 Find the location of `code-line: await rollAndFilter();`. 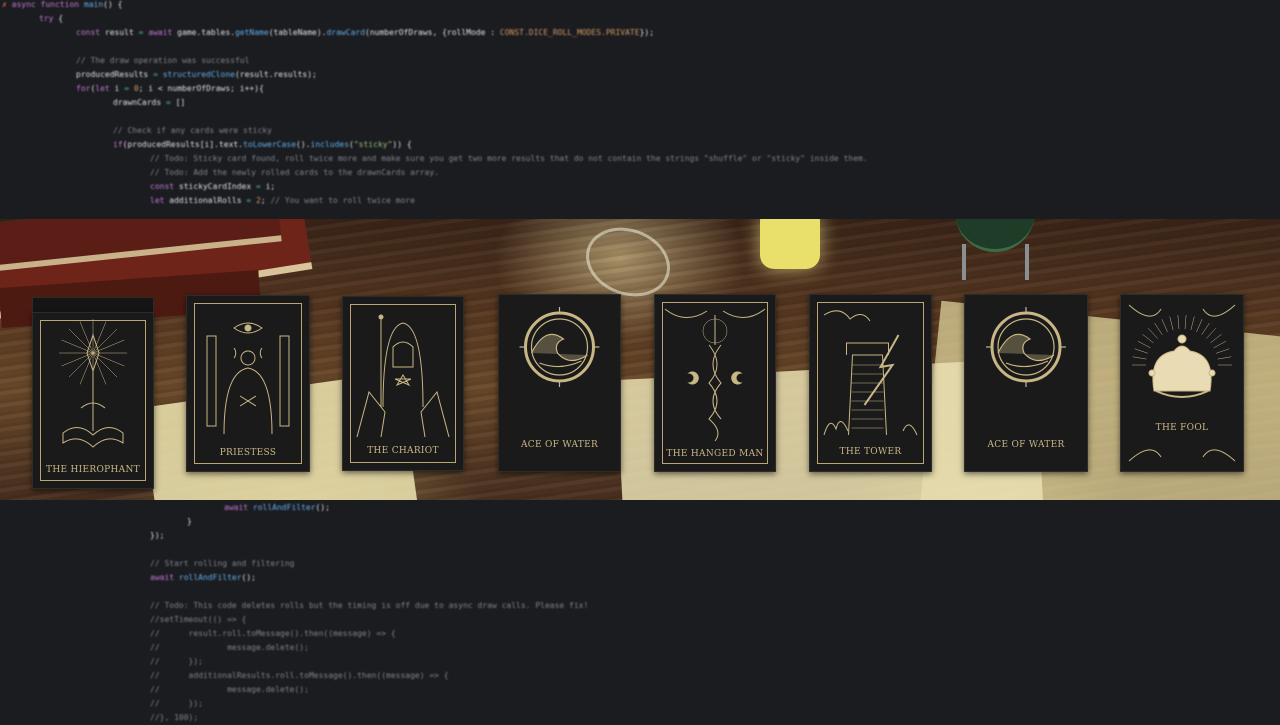

code-line: await rollAndFilter(); is located at coordinates (640, 578).